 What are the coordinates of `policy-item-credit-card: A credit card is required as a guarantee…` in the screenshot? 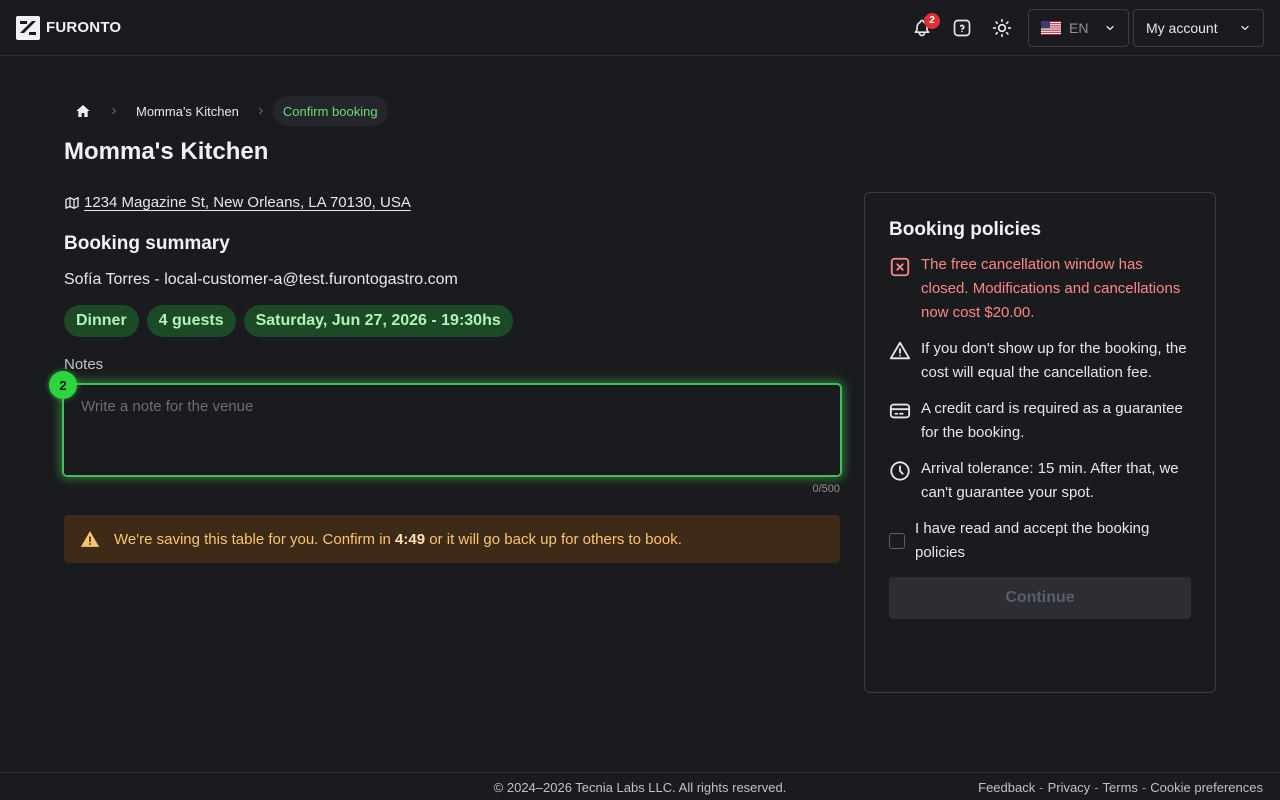 It's located at (1040, 421).